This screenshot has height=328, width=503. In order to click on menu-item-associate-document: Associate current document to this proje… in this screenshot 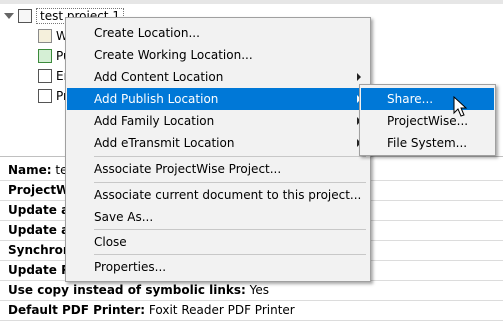, I will do `click(218, 195)`.